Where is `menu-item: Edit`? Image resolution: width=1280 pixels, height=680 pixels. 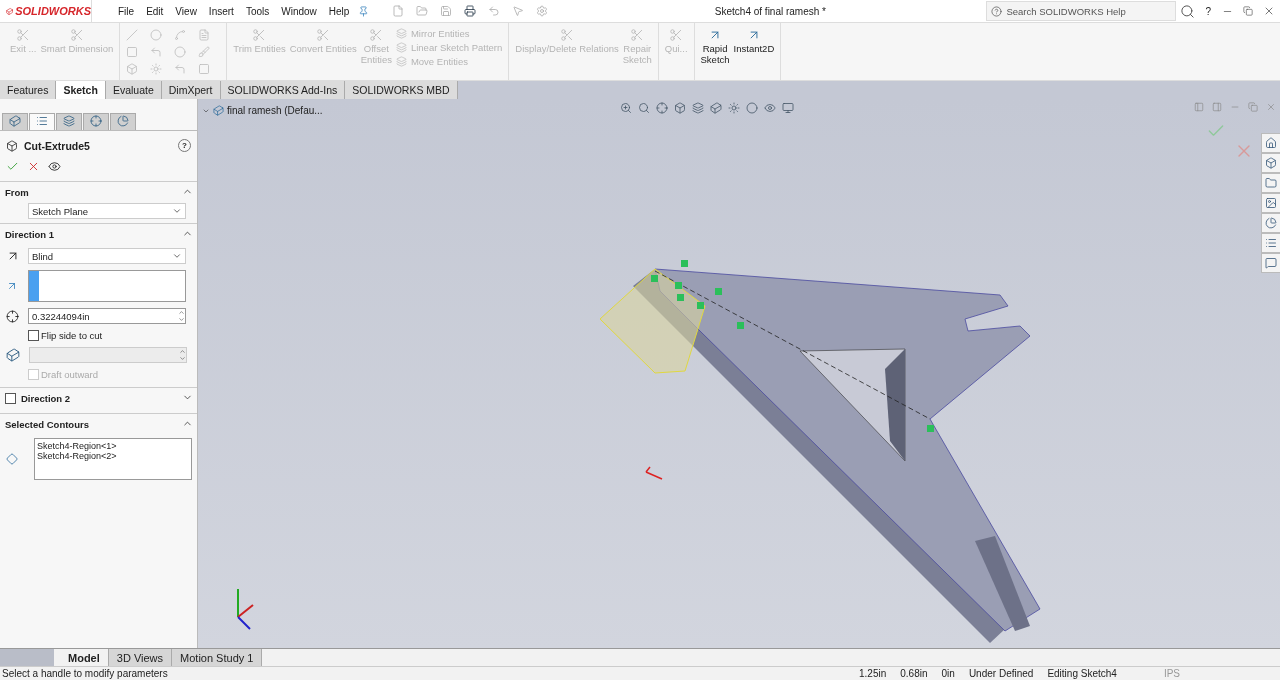
menu-item: Edit is located at coordinates (155, 11).